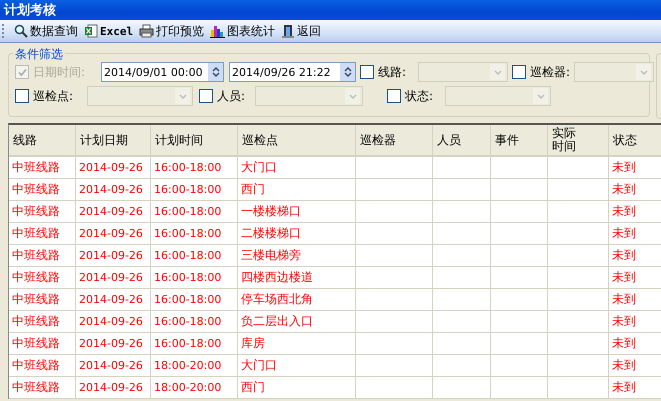 The image size is (661, 401). What do you see at coordinates (30, 10) in the screenshot?
I see `window-title: 计划考核` at bounding box center [30, 10].